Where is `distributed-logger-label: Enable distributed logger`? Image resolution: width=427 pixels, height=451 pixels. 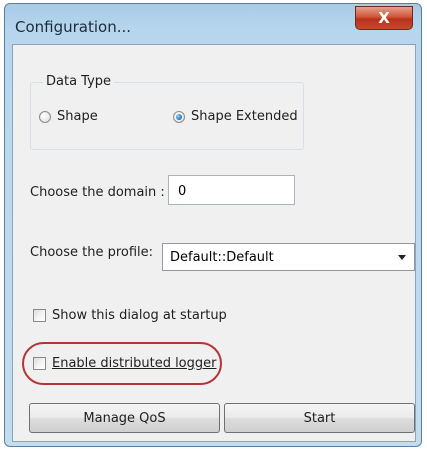
distributed-logger-label: Enable distributed logger is located at coordinates (134, 363).